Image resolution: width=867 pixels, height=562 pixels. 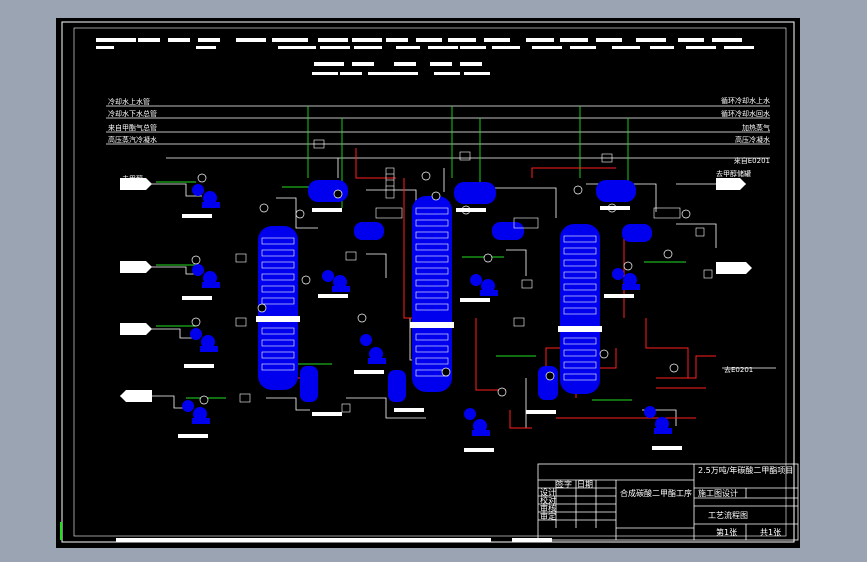 What do you see at coordinates (564, 484) in the screenshot?
I see `title-col-sign: 签字` at bounding box center [564, 484].